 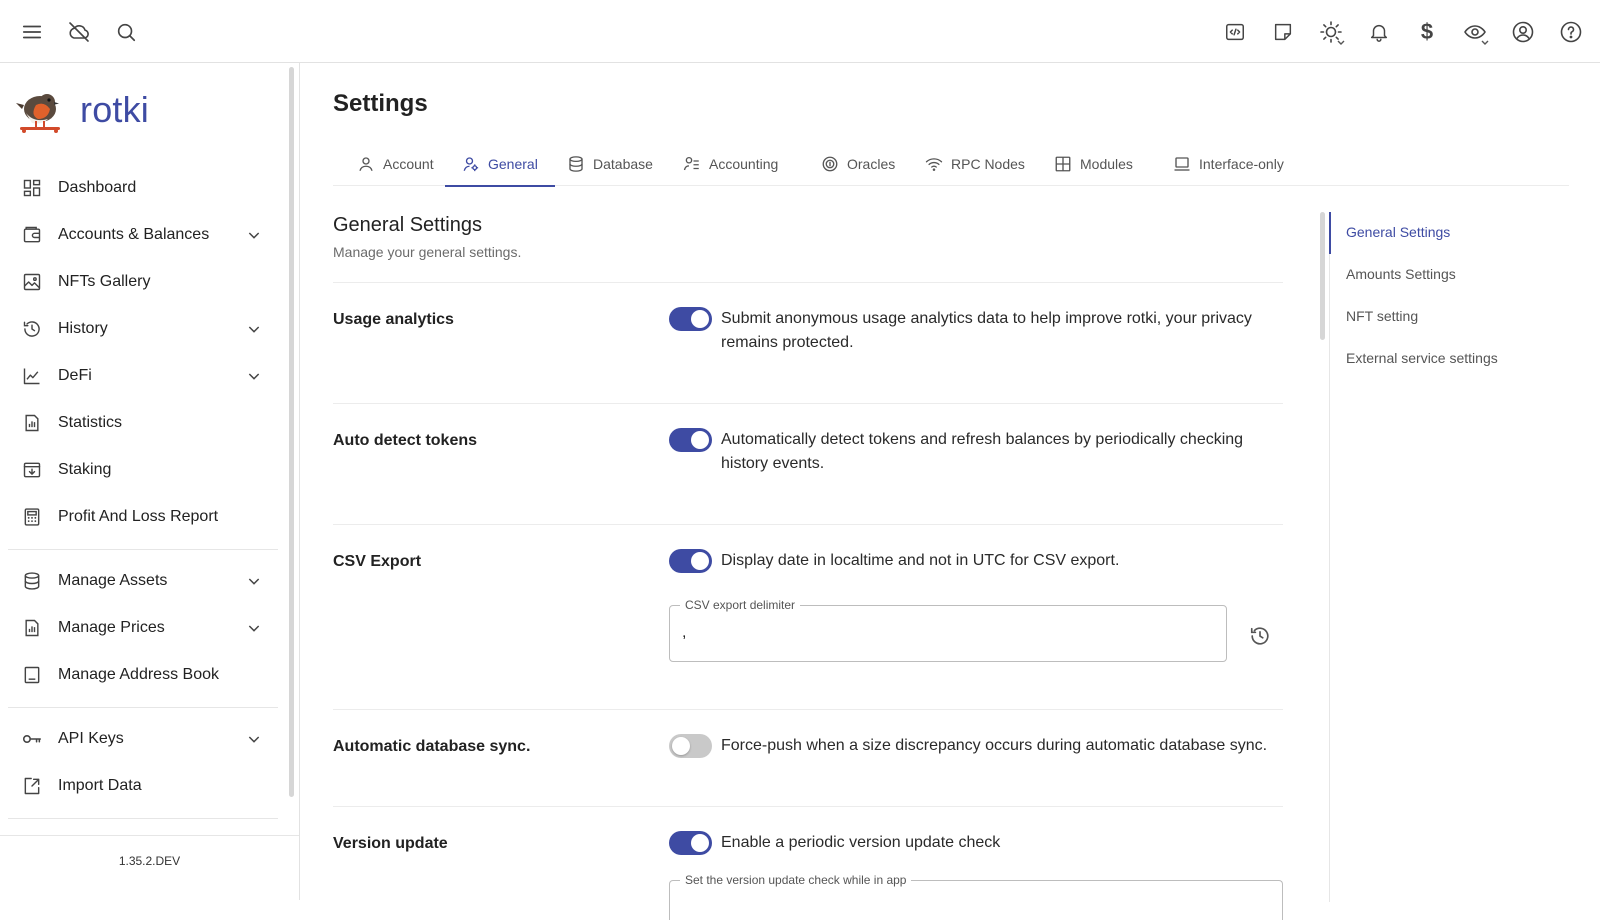 I want to click on csv-localtime-toggle, so click(x=690, y=561).